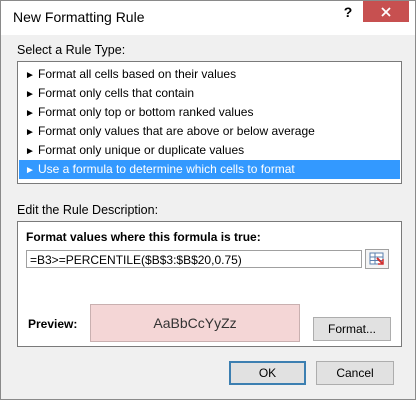  Describe the element at coordinates (208, 18) in the screenshot. I see `title-bar: New Formatting Rule ?` at that location.